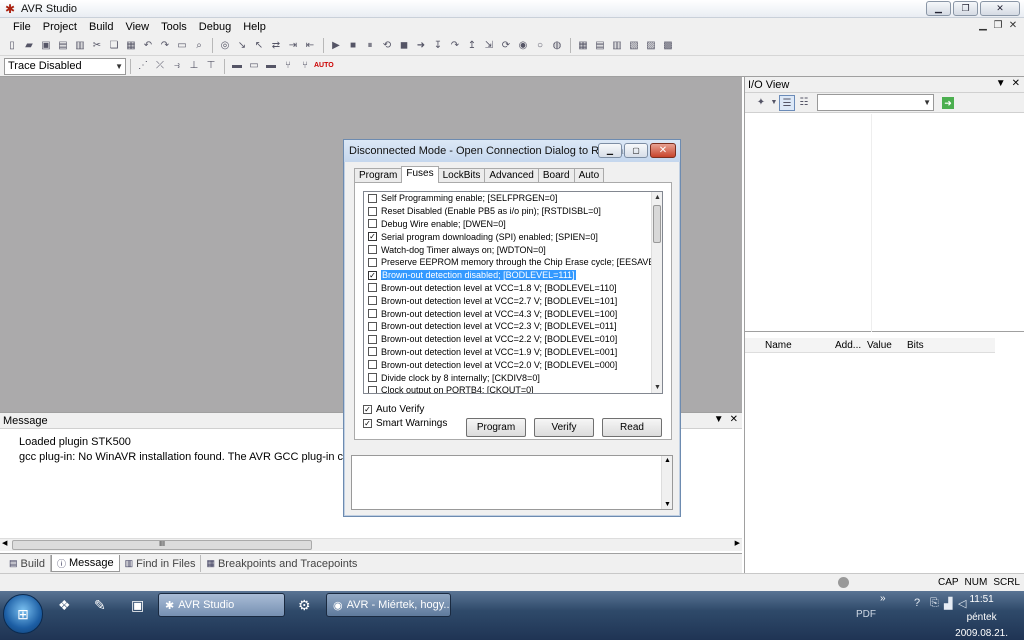 The image size is (1024, 640). Describe the element at coordinates (276, 46) in the screenshot. I see `replace-icon: ⇄` at that location.